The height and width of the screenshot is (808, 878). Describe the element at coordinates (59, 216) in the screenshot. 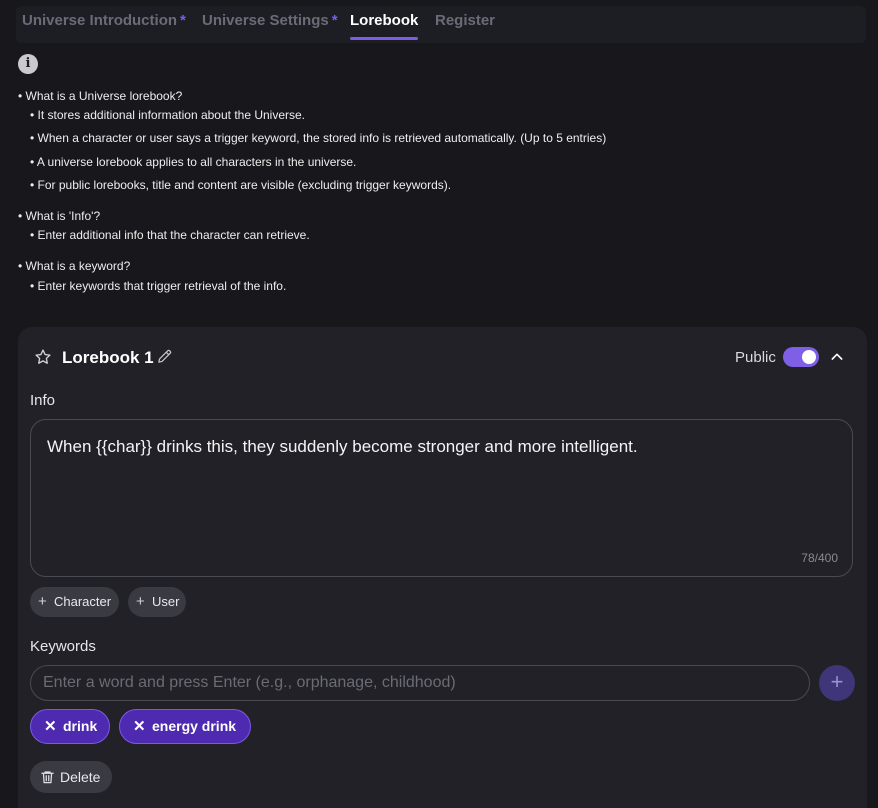

I see `help-question: • What is 'Info'?` at that location.